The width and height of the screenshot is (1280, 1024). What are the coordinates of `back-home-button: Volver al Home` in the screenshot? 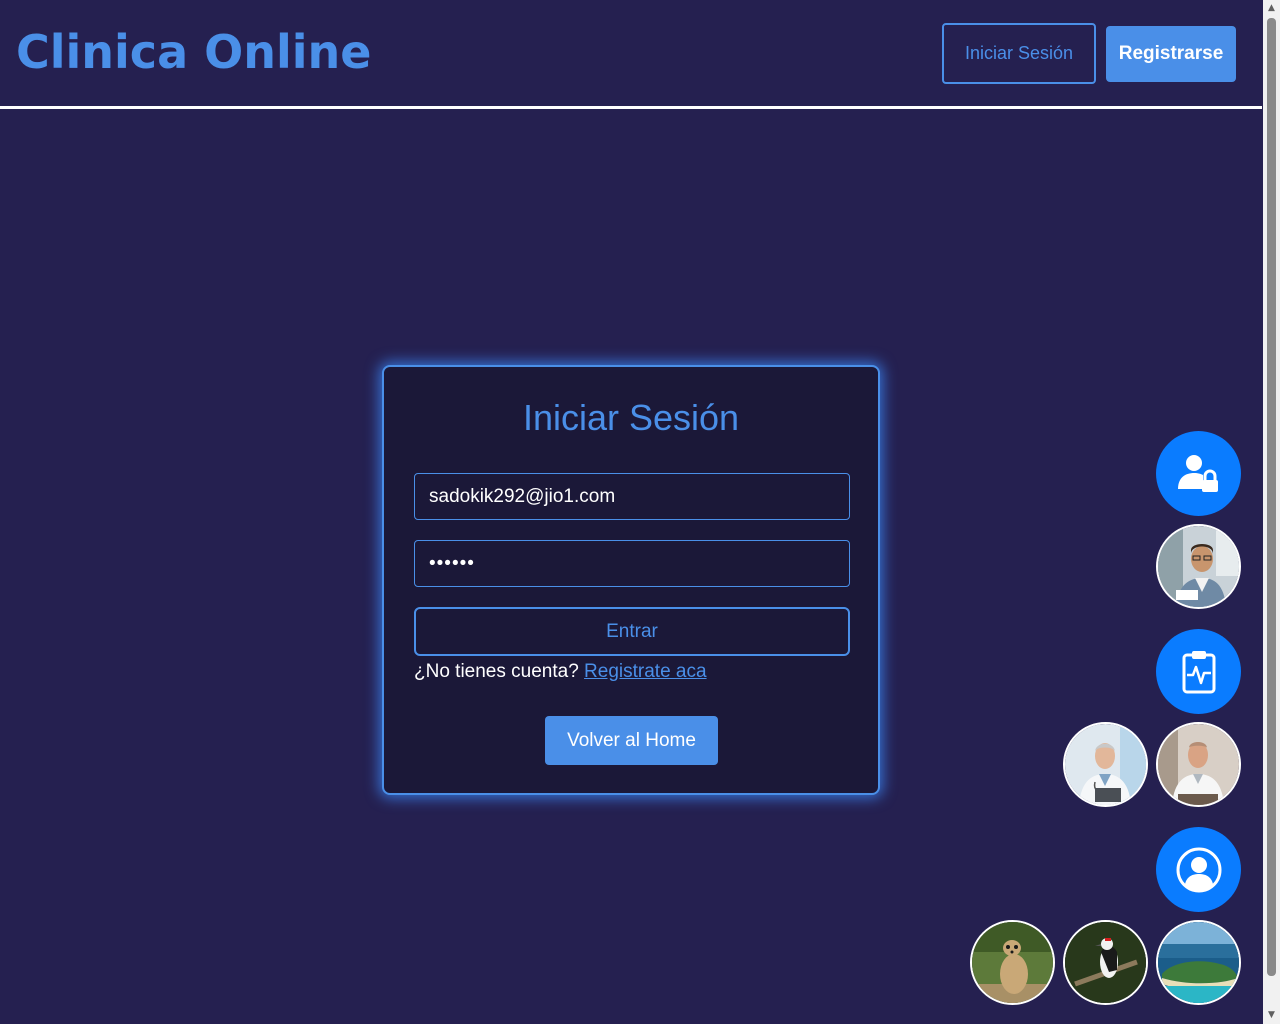 It's located at (631, 740).